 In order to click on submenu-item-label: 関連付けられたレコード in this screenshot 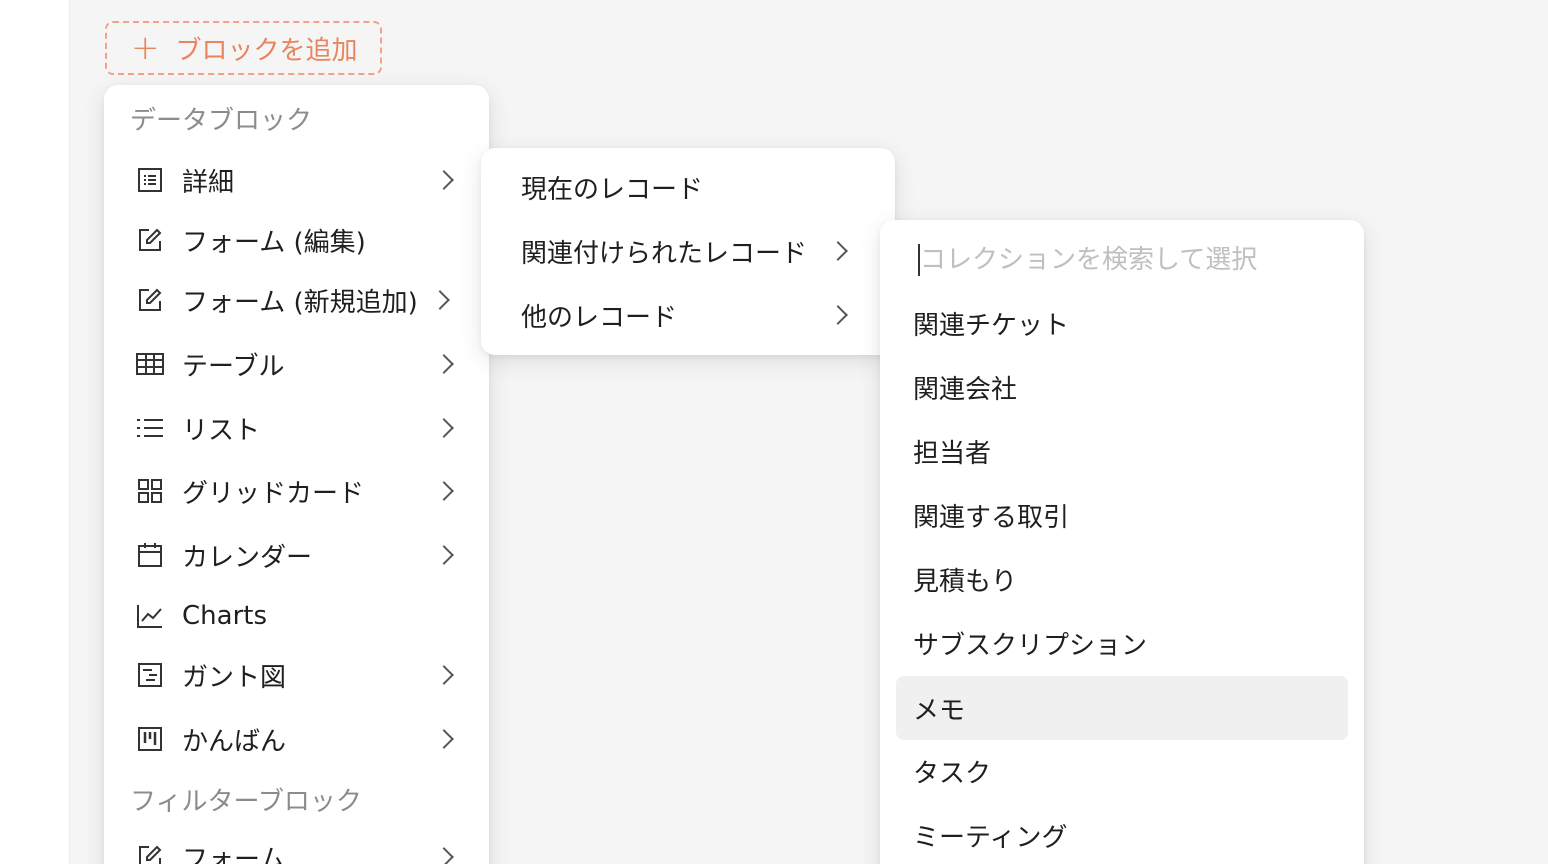, I will do `click(664, 253)`.